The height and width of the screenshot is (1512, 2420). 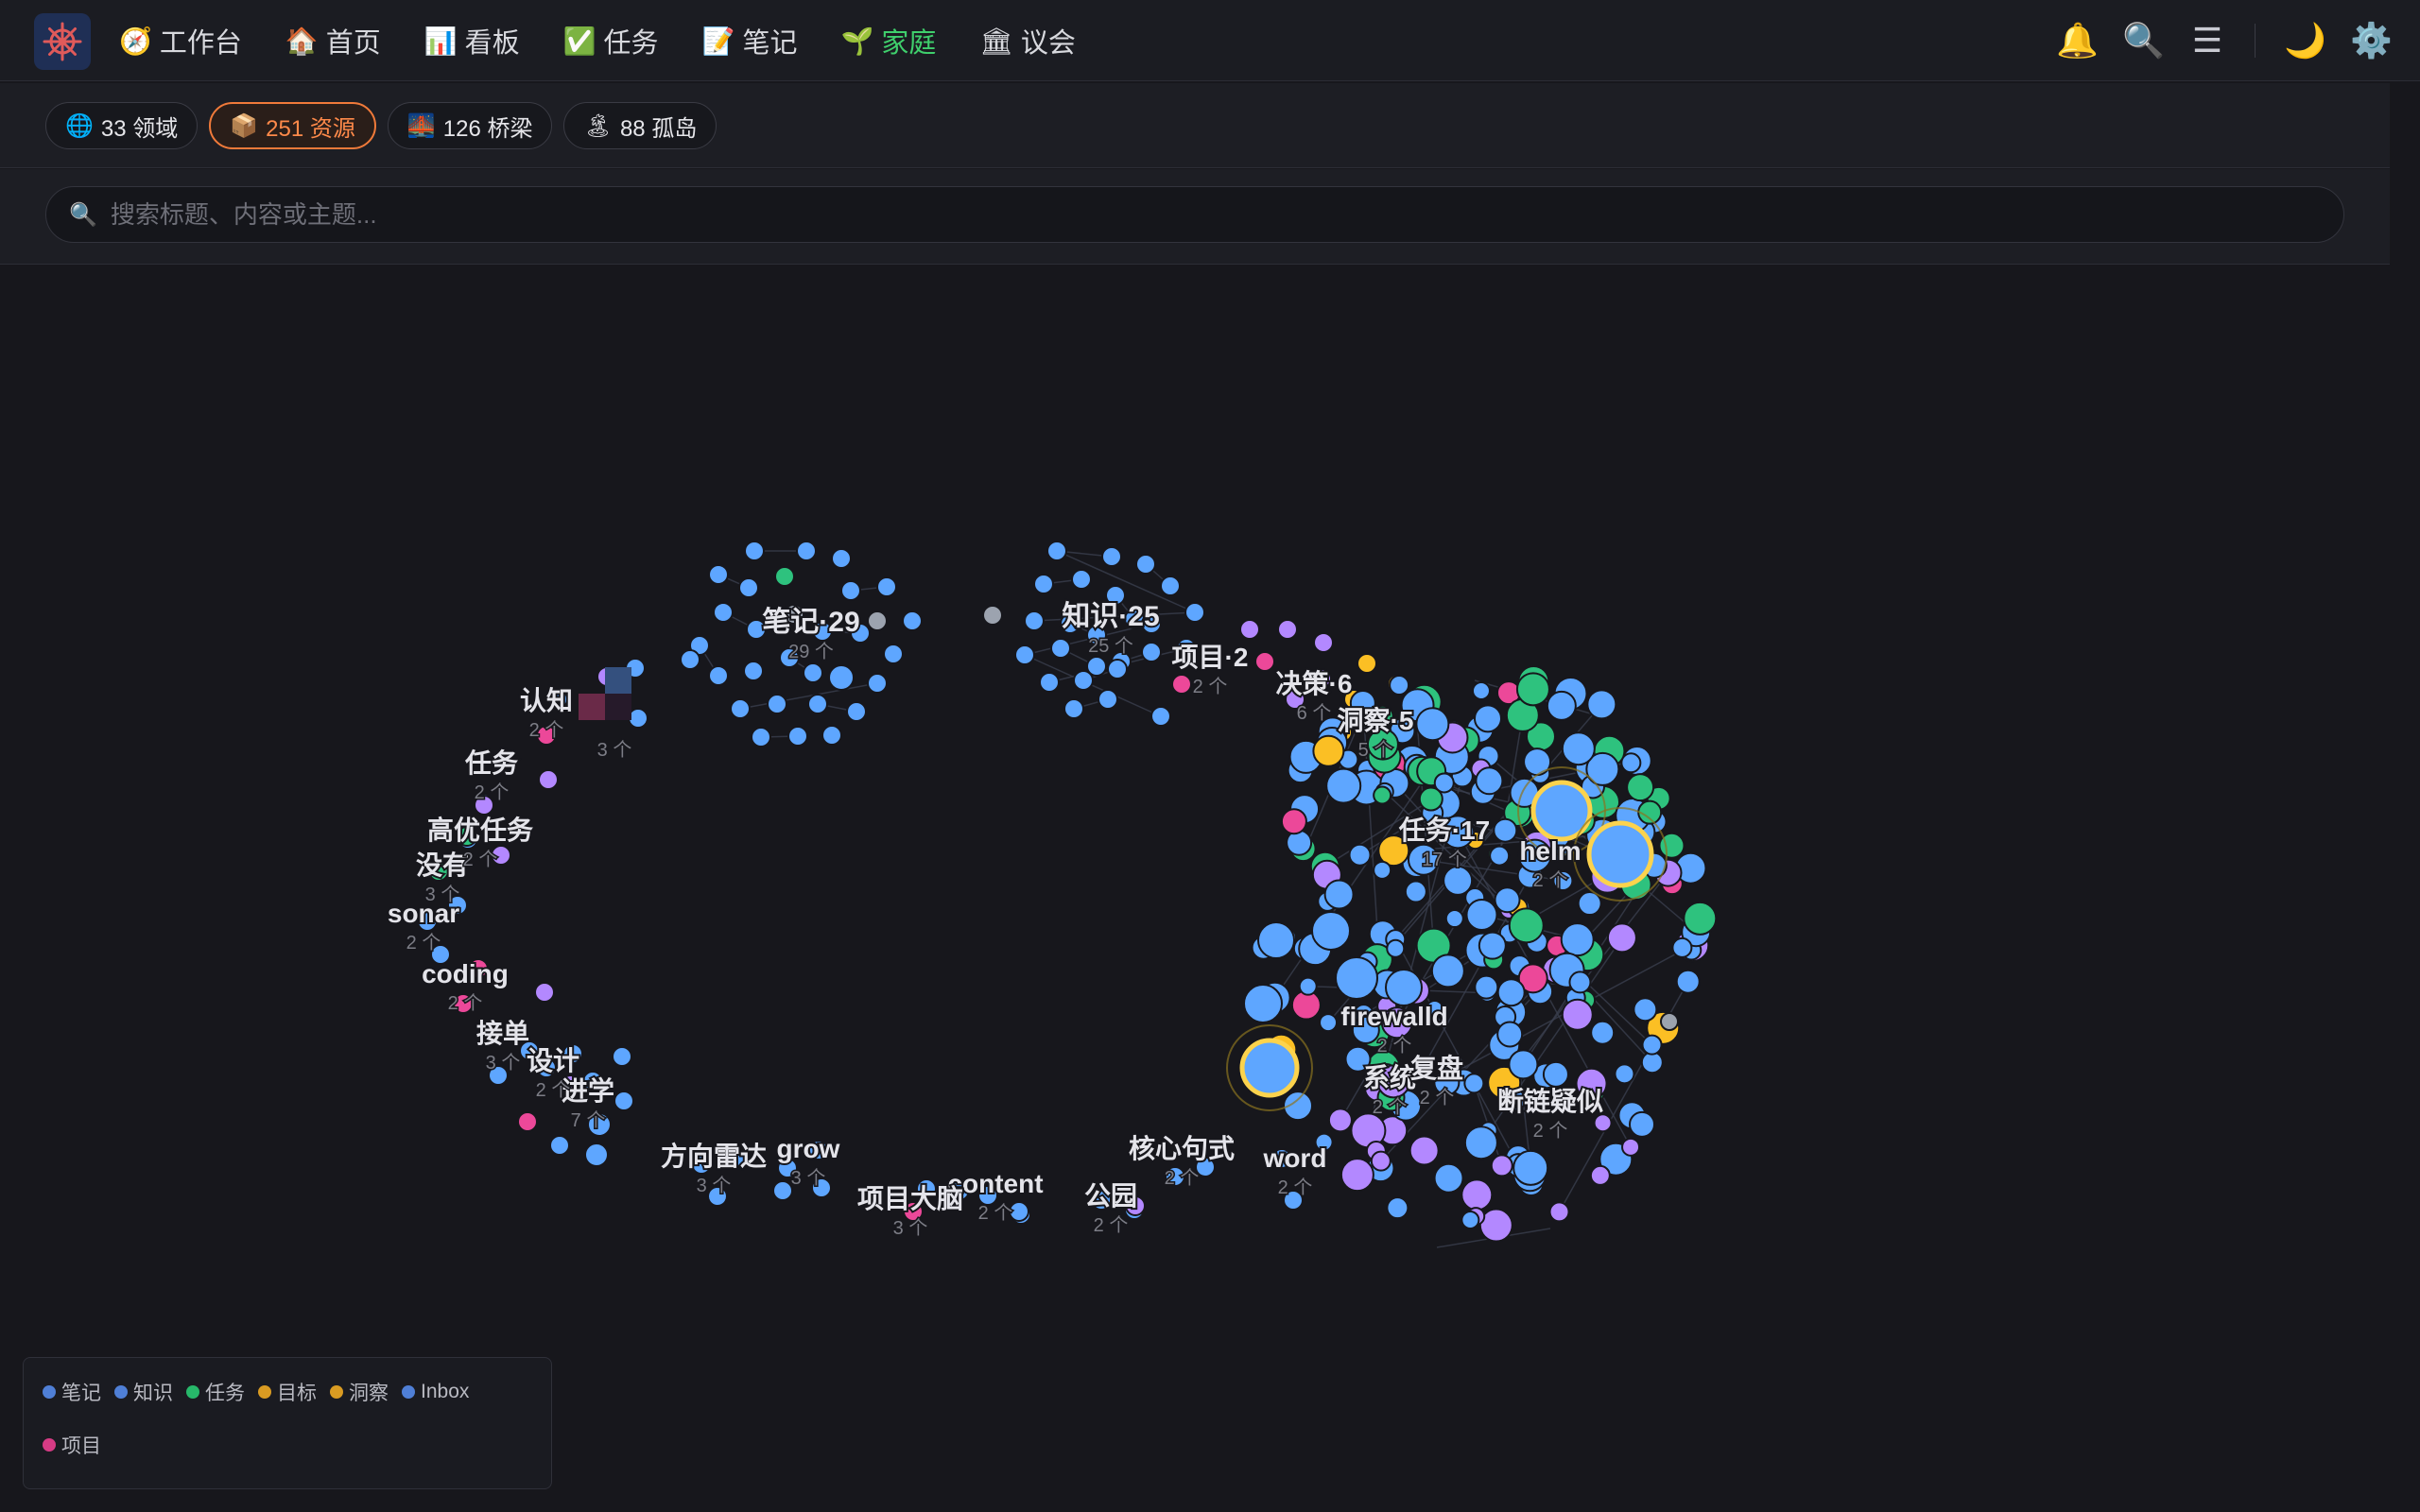 I want to click on nav-home: 🏠 首页, so click(x=333, y=40).